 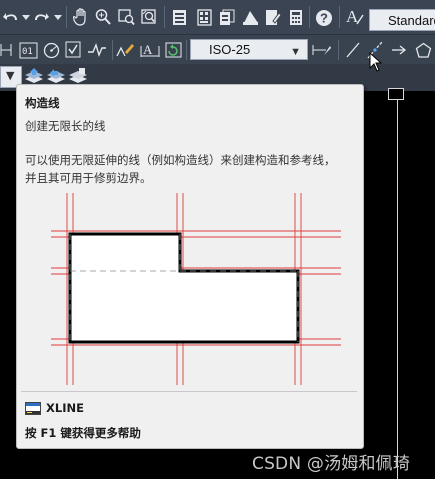 I want to click on help-icon: ?, so click(x=323, y=17).